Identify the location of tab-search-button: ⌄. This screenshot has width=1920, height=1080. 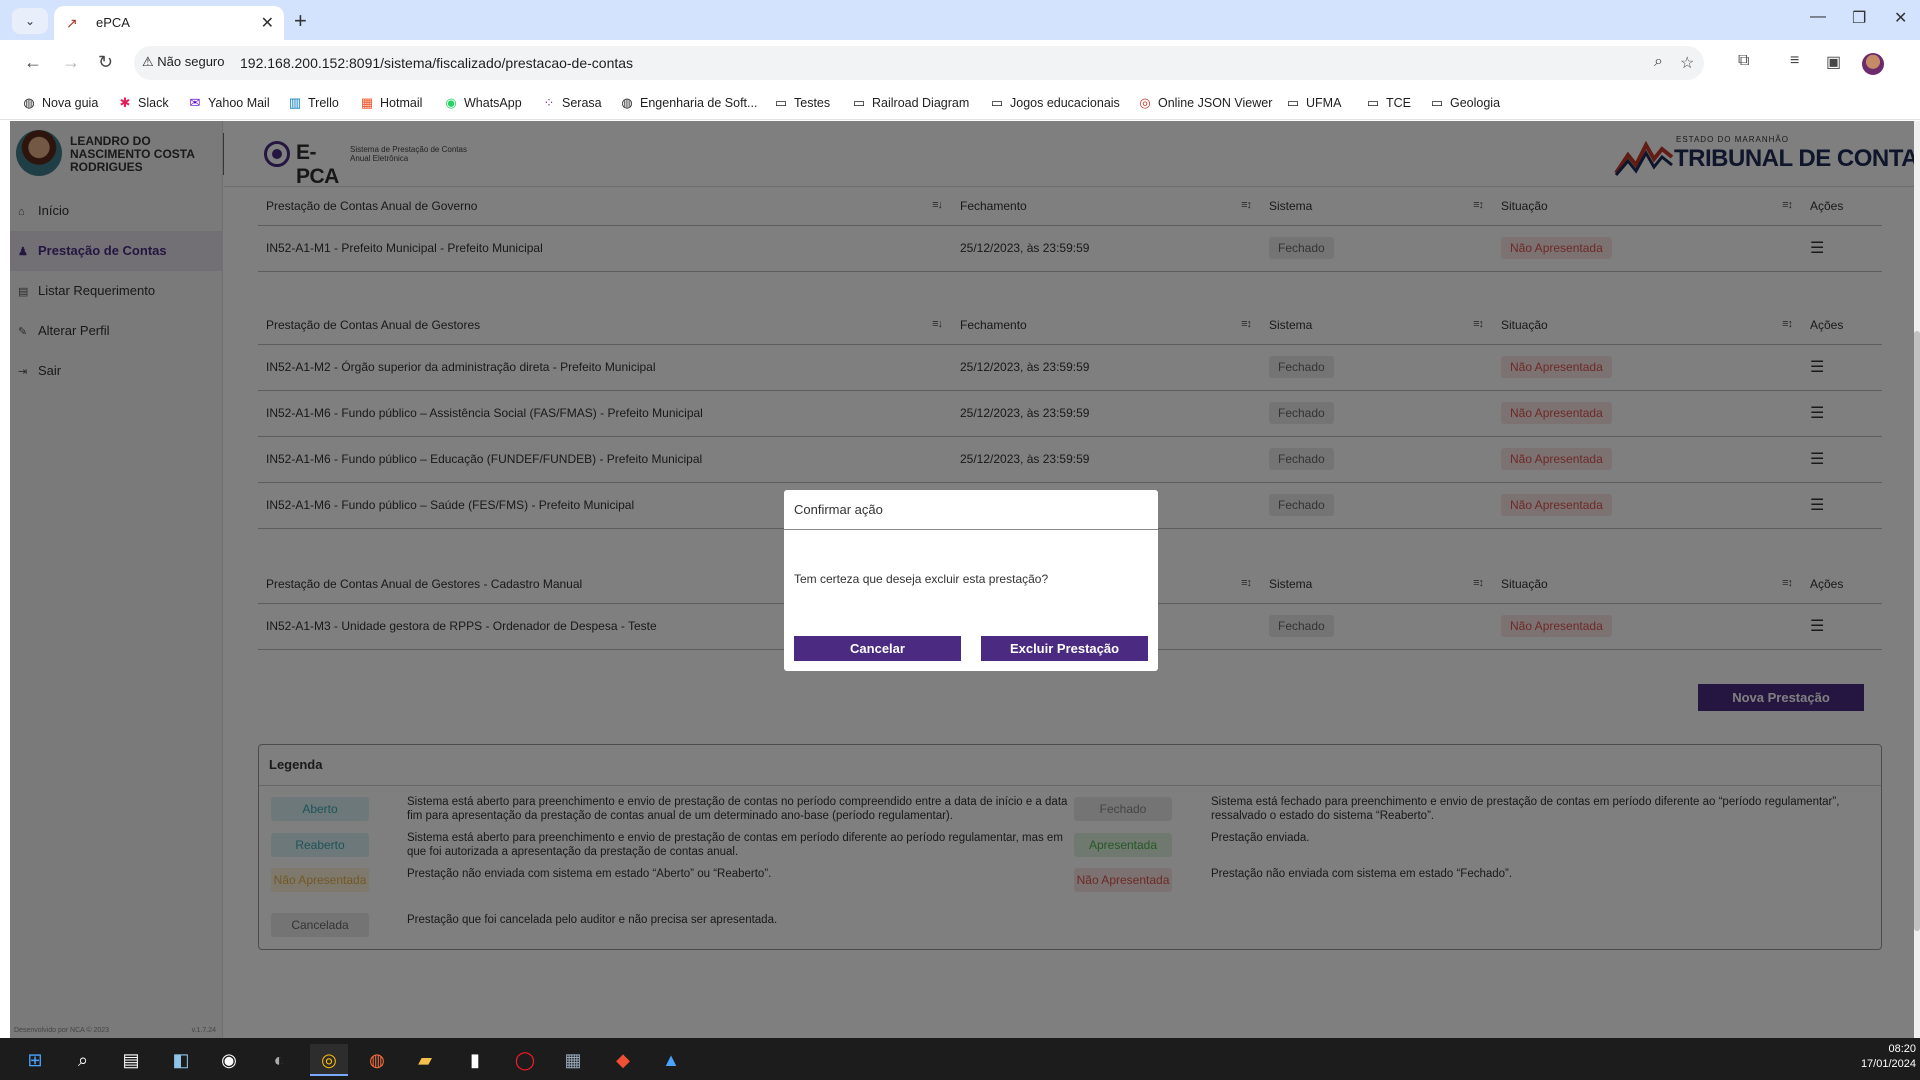
(30, 21).